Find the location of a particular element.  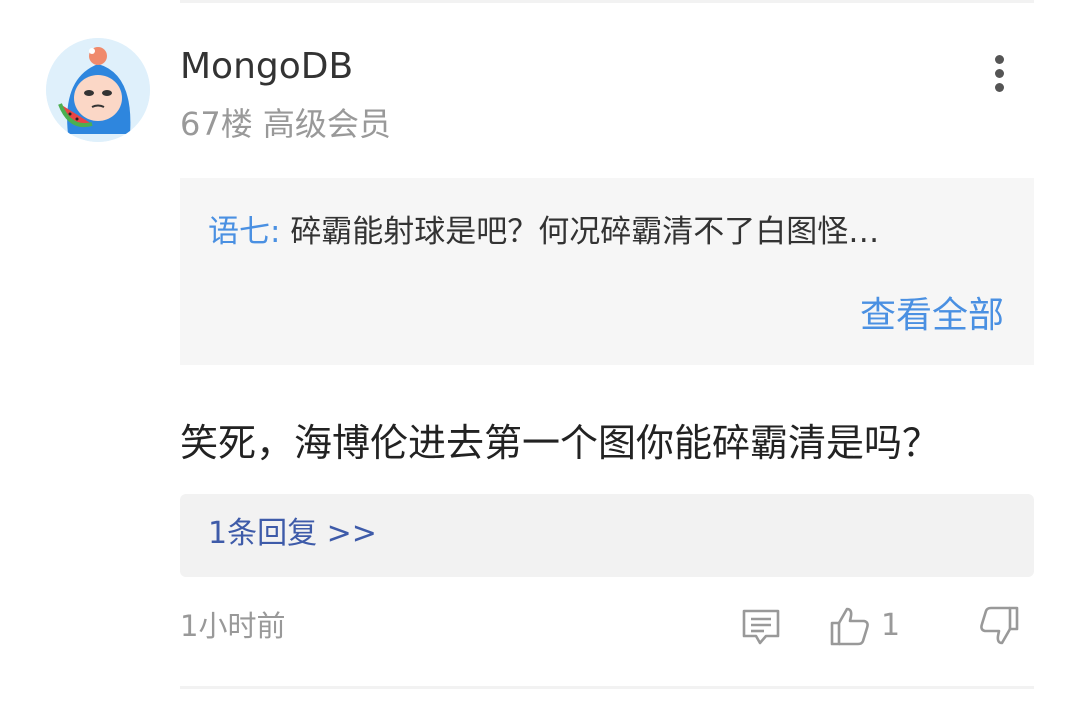

bottom-divider is located at coordinates (607, 687).